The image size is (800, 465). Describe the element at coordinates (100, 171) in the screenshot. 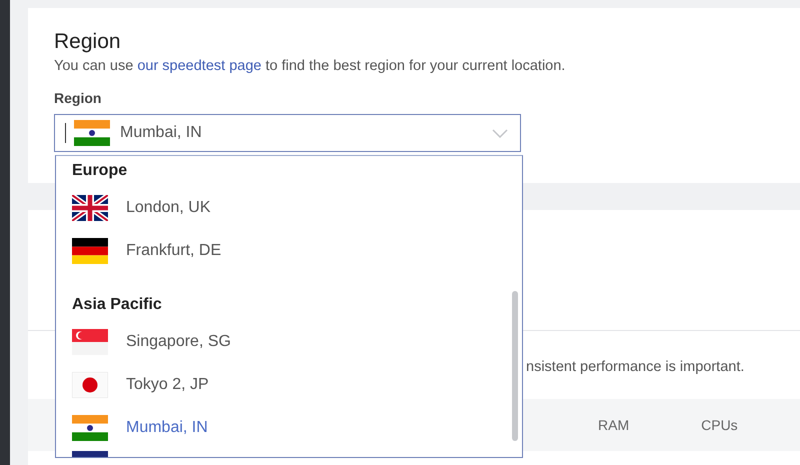

I see `group-heading: Europe` at that location.